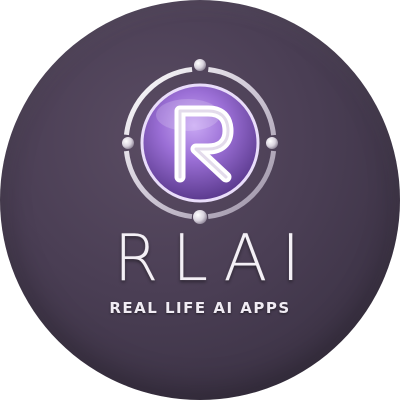 The height and width of the screenshot is (400, 400). I want to click on knob-right, so click(272, 143).